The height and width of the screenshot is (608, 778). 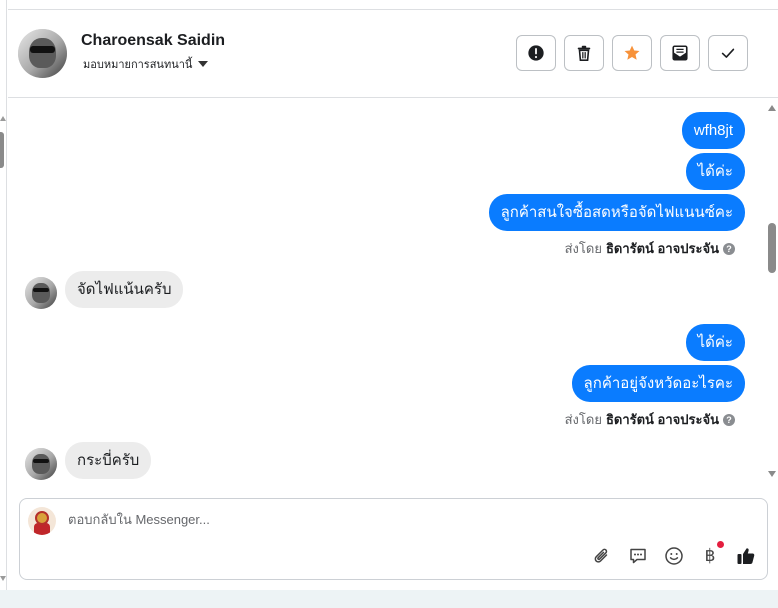 I want to click on message-outgoing: ลูกค้าสนใจซื้อสดหรือจัดไฟแนนซ์คะ, so click(x=616, y=212).